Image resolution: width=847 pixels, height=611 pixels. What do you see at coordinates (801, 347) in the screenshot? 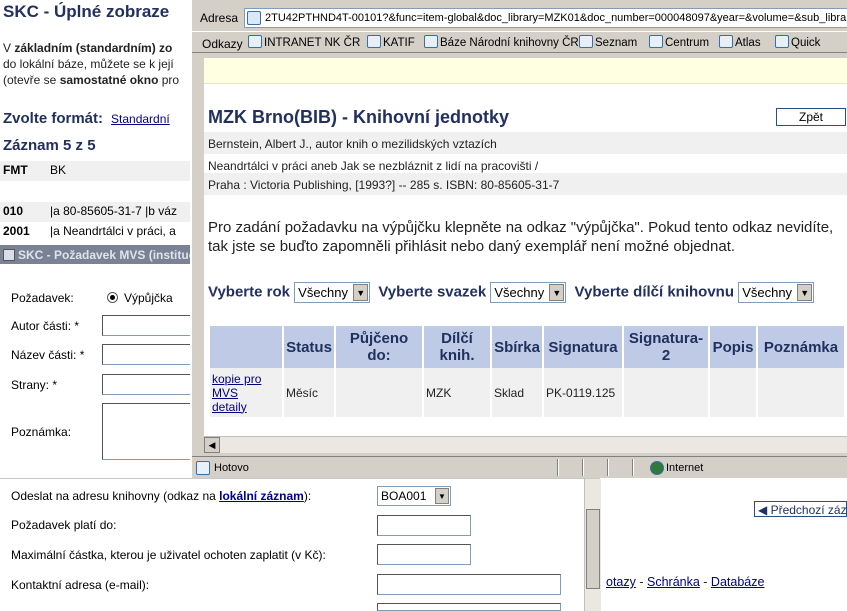
I see `col-header-note: Poznámka` at bounding box center [801, 347].